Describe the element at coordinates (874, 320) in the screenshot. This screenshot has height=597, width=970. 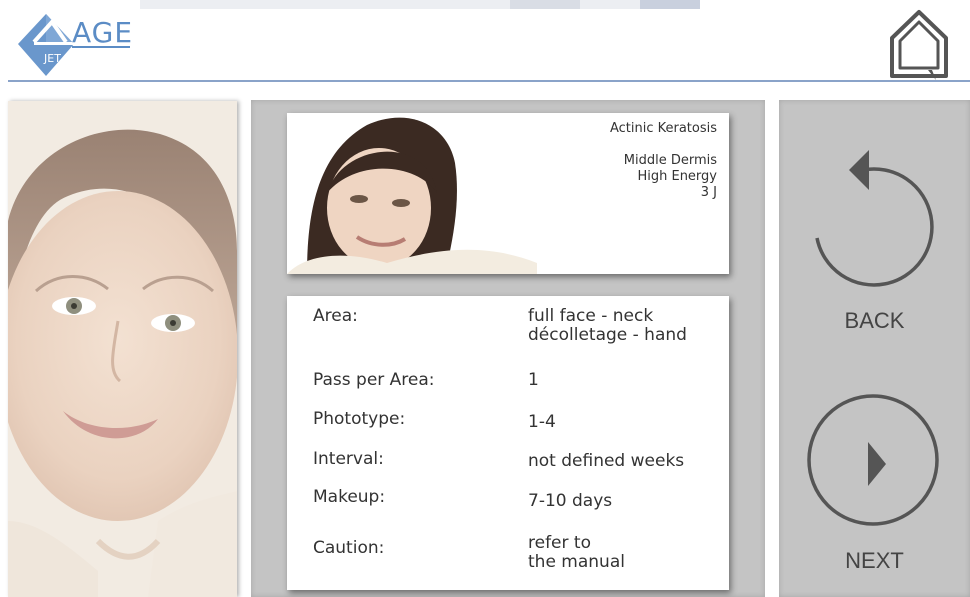
I see `back-label: BACK` at that location.